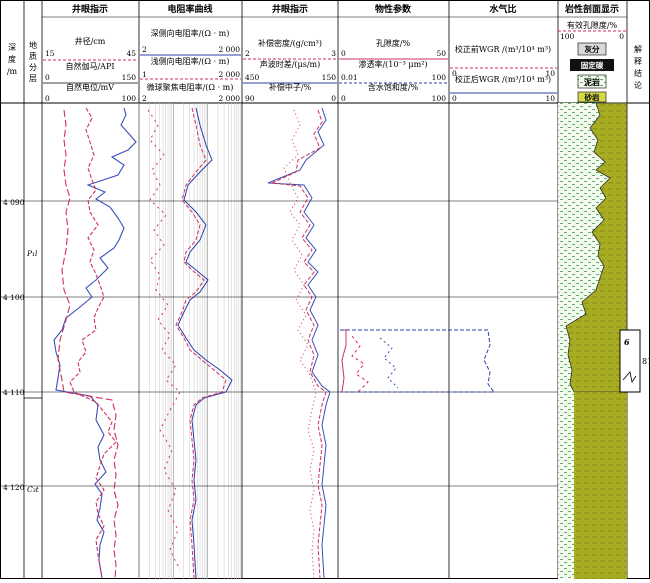 This screenshot has height=583, width=650. I want to click on track1-title: 井眼指示, so click(90, 9).